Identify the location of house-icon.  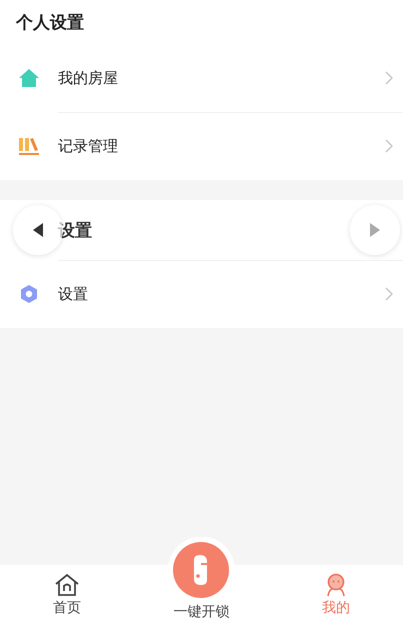
(29, 78).